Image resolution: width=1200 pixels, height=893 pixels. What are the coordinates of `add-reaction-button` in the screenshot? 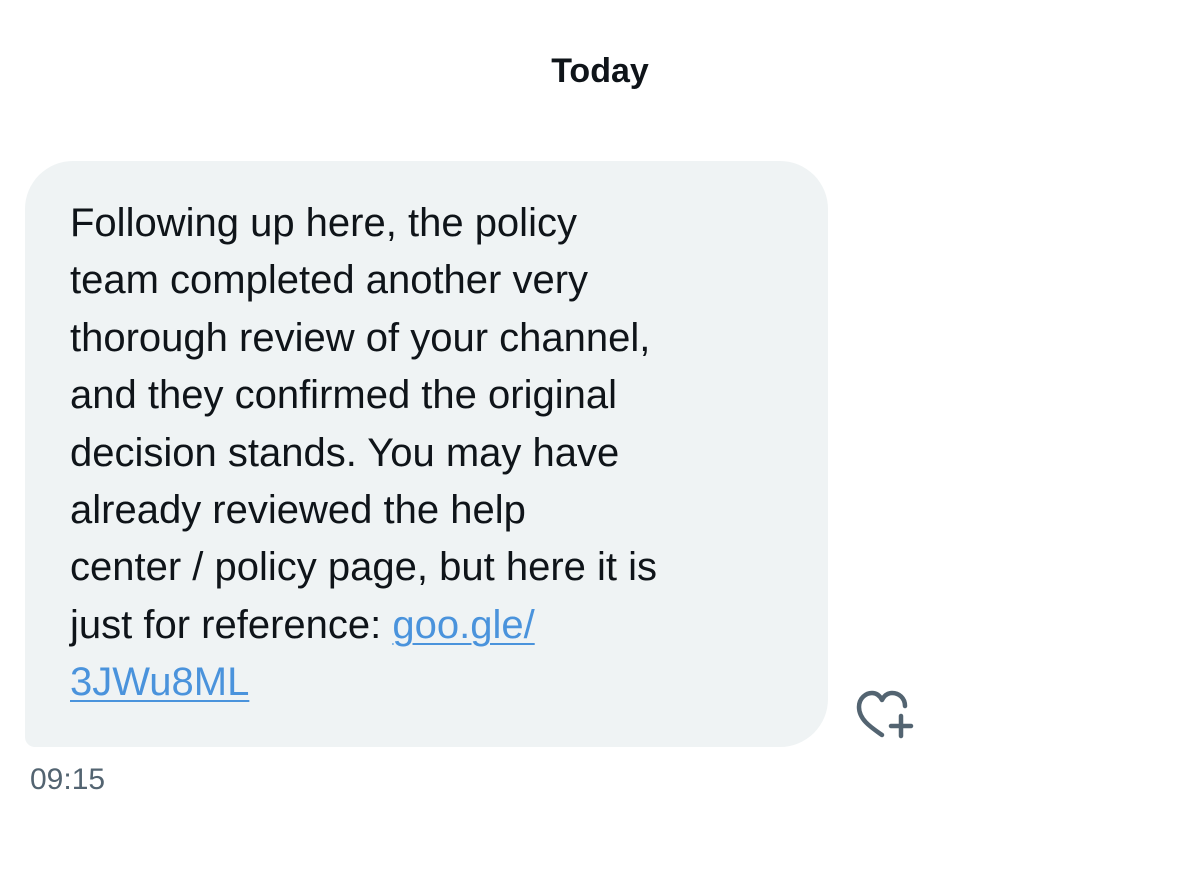 It's located at (885, 716).